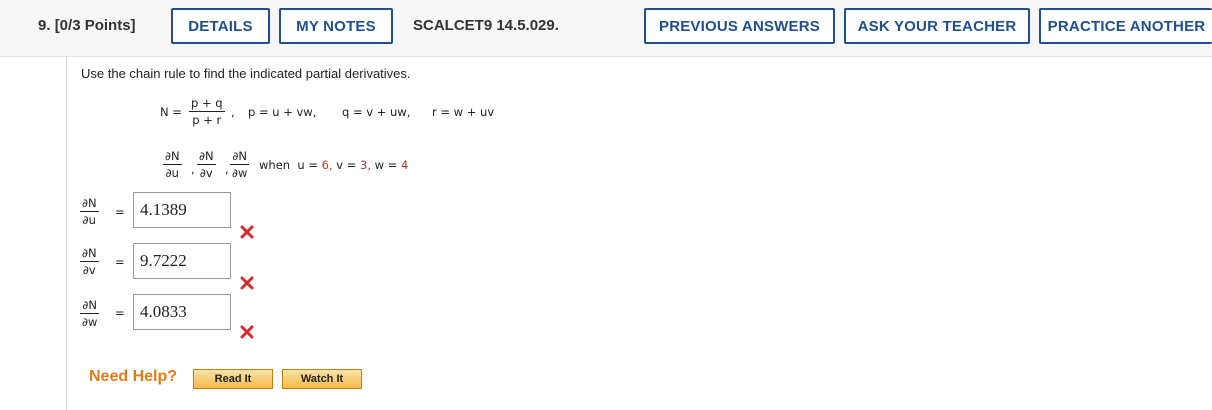 The image size is (1212, 410). What do you see at coordinates (240, 164) in the screenshot?
I see `dn-dw-fraction: ∂N ∂w` at bounding box center [240, 164].